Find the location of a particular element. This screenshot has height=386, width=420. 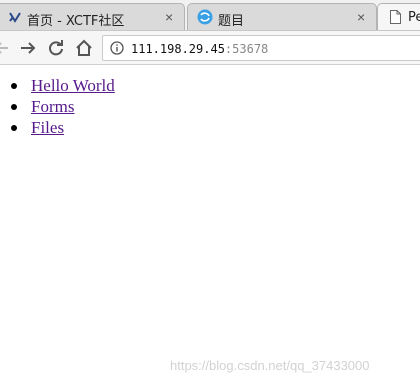

back-arrow-icon is located at coordinates (6, 48).